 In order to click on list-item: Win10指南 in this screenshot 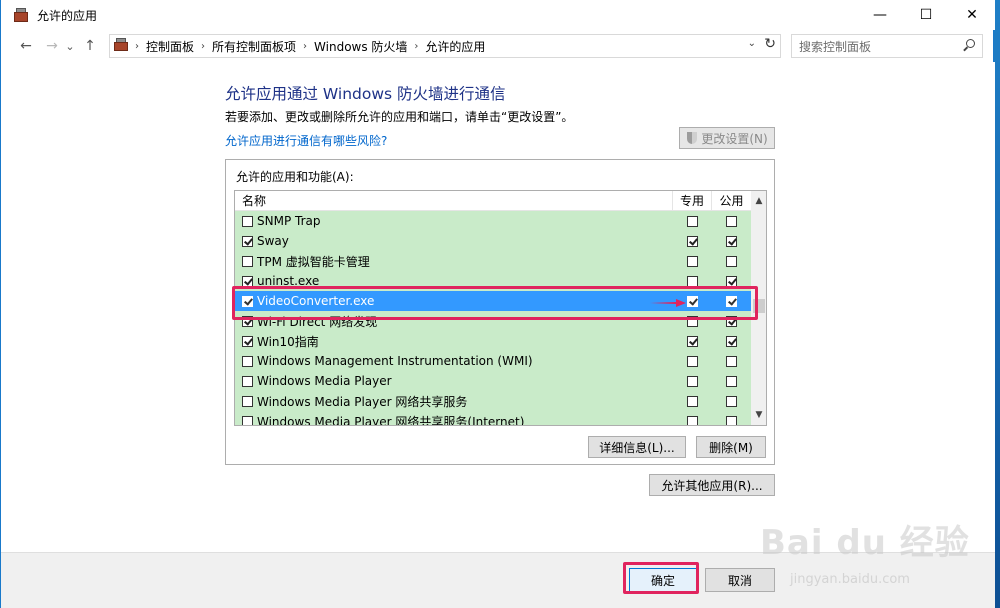, I will do `click(493, 341)`.